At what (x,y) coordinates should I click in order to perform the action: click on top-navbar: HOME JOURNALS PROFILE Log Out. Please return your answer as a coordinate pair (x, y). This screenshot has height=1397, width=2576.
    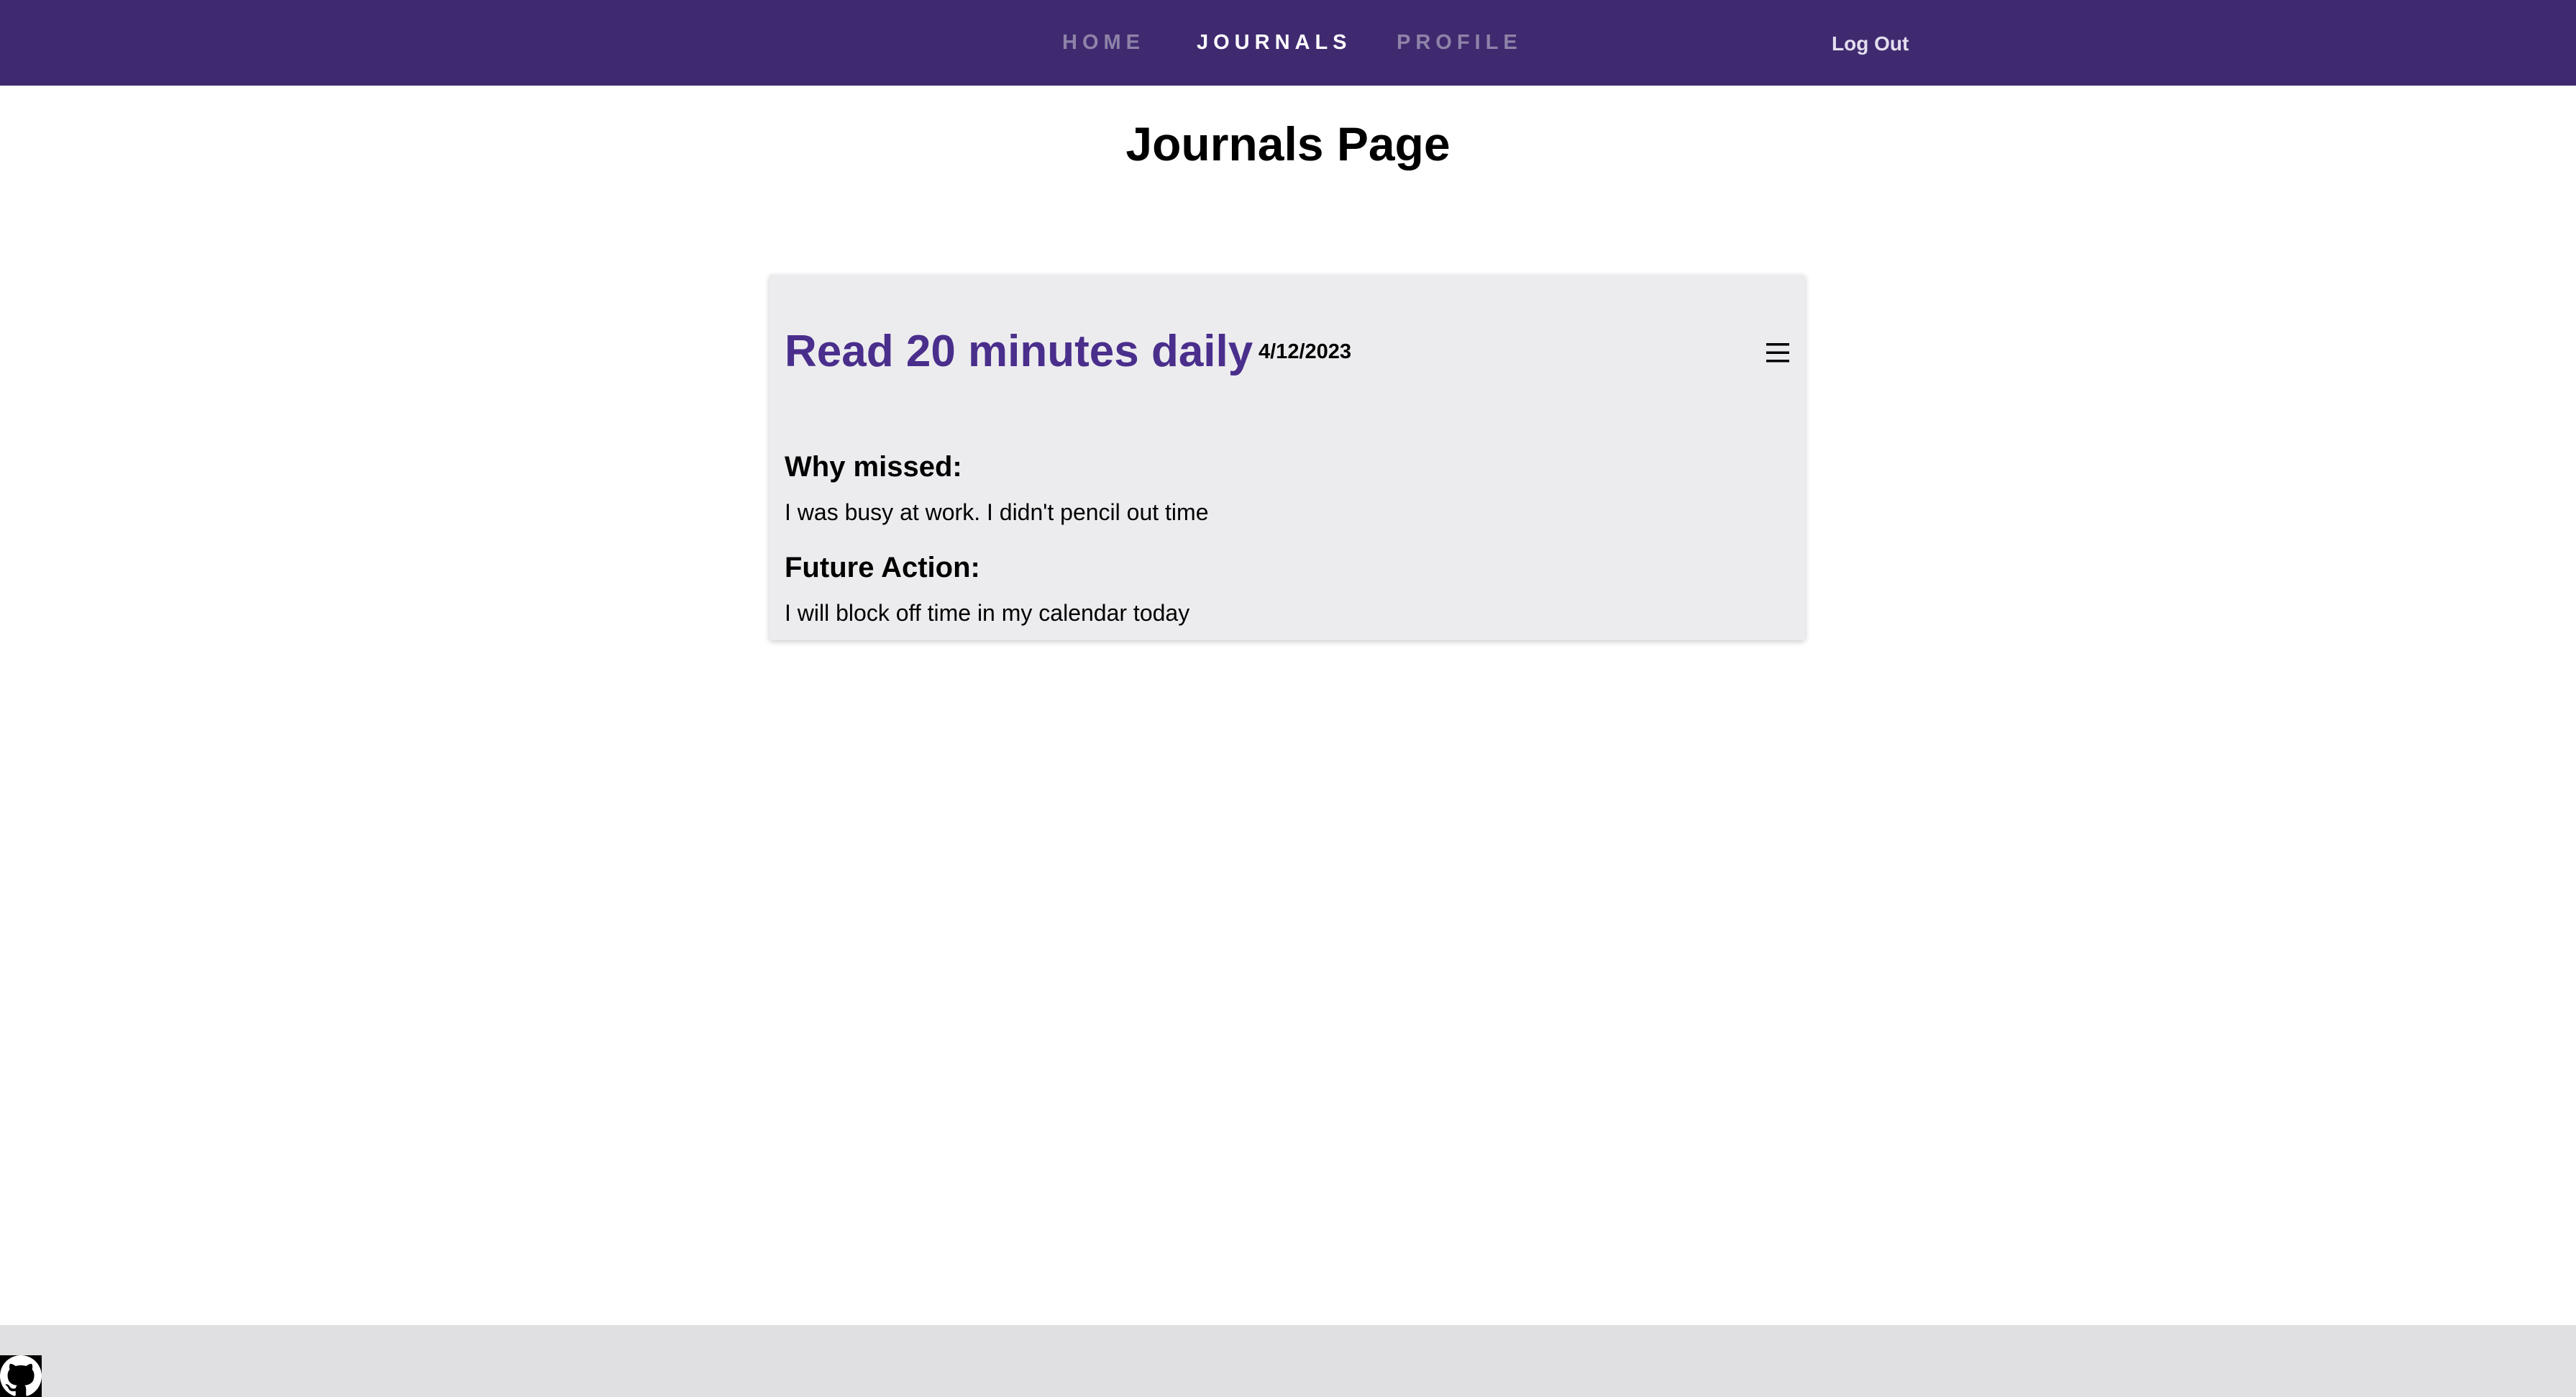
    Looking at the image, I should click on (1288, 43).